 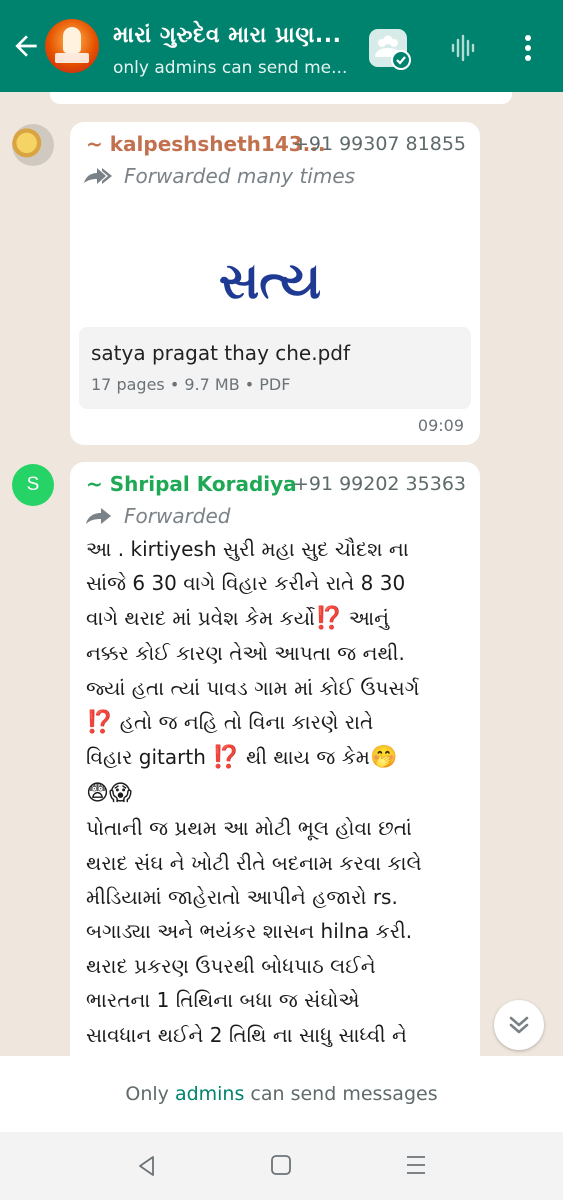 I want to click on text-line: થરાદ સંઘ ને ખોટી રીતે બદનામ કરવા કાલે, so click(x=254, y=862).